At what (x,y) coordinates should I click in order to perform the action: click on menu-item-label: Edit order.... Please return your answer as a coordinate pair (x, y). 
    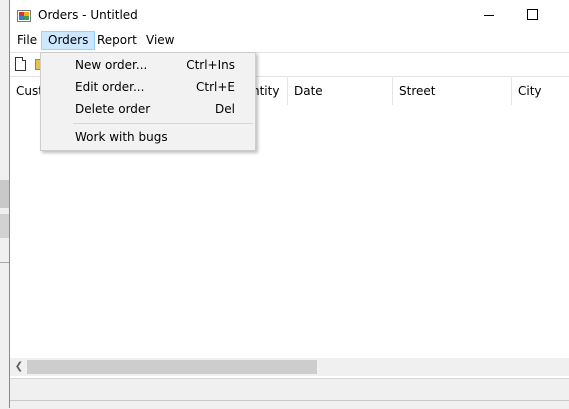
    Looking at the image, I should click on (110, 87).